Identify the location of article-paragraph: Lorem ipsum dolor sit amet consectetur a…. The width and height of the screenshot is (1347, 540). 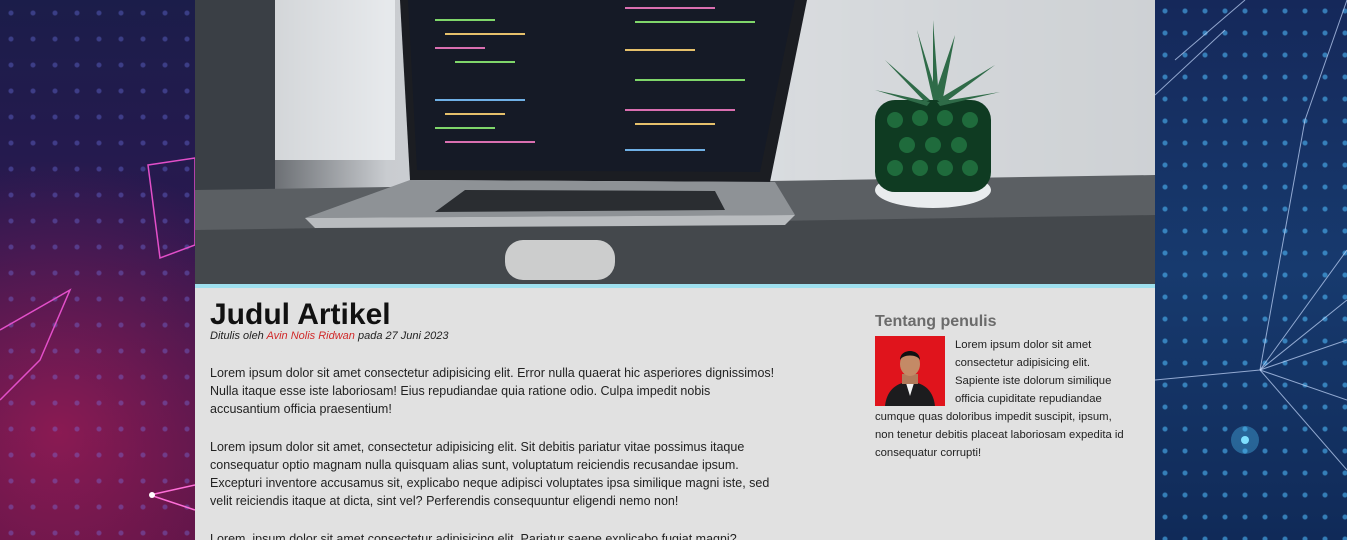
(492, 391).